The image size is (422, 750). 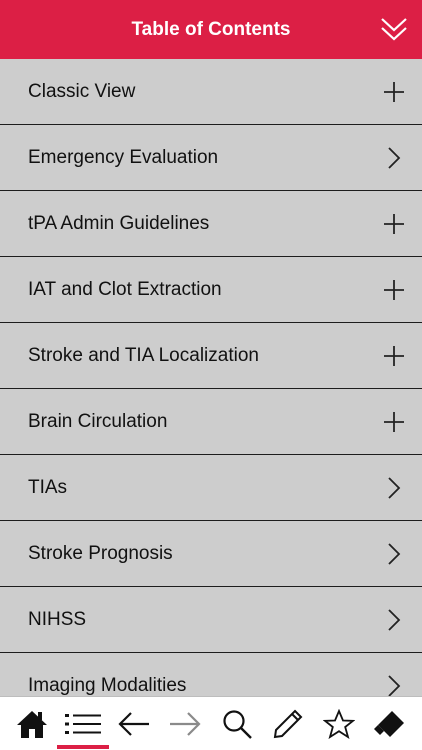 I want to click on toc-item-tpa-admin-guidelines: tPA Admin Guidelines, so click(x=211, y=224).